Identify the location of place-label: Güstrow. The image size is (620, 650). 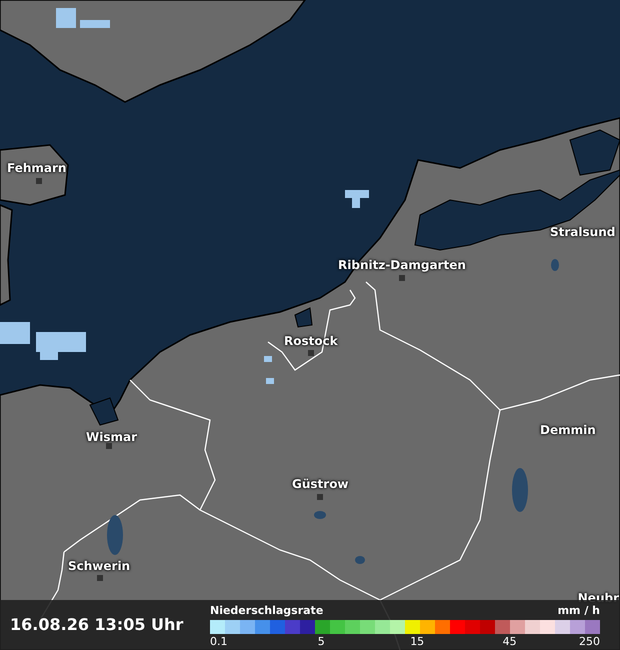
(320, 484).